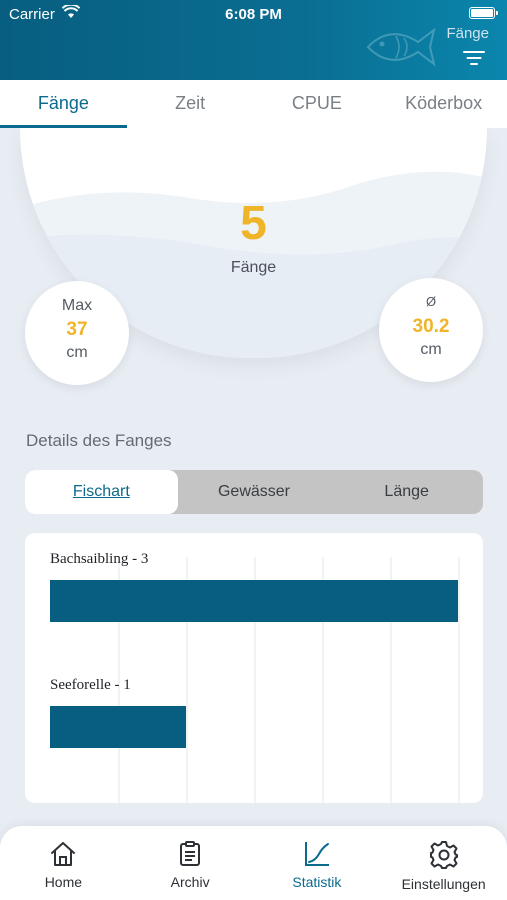 This screenshot has width=507, height=900. What do you see at coordinates (77, 305) in the screenshot?
I see `max-label: Max` at bounding box center [77, 305].